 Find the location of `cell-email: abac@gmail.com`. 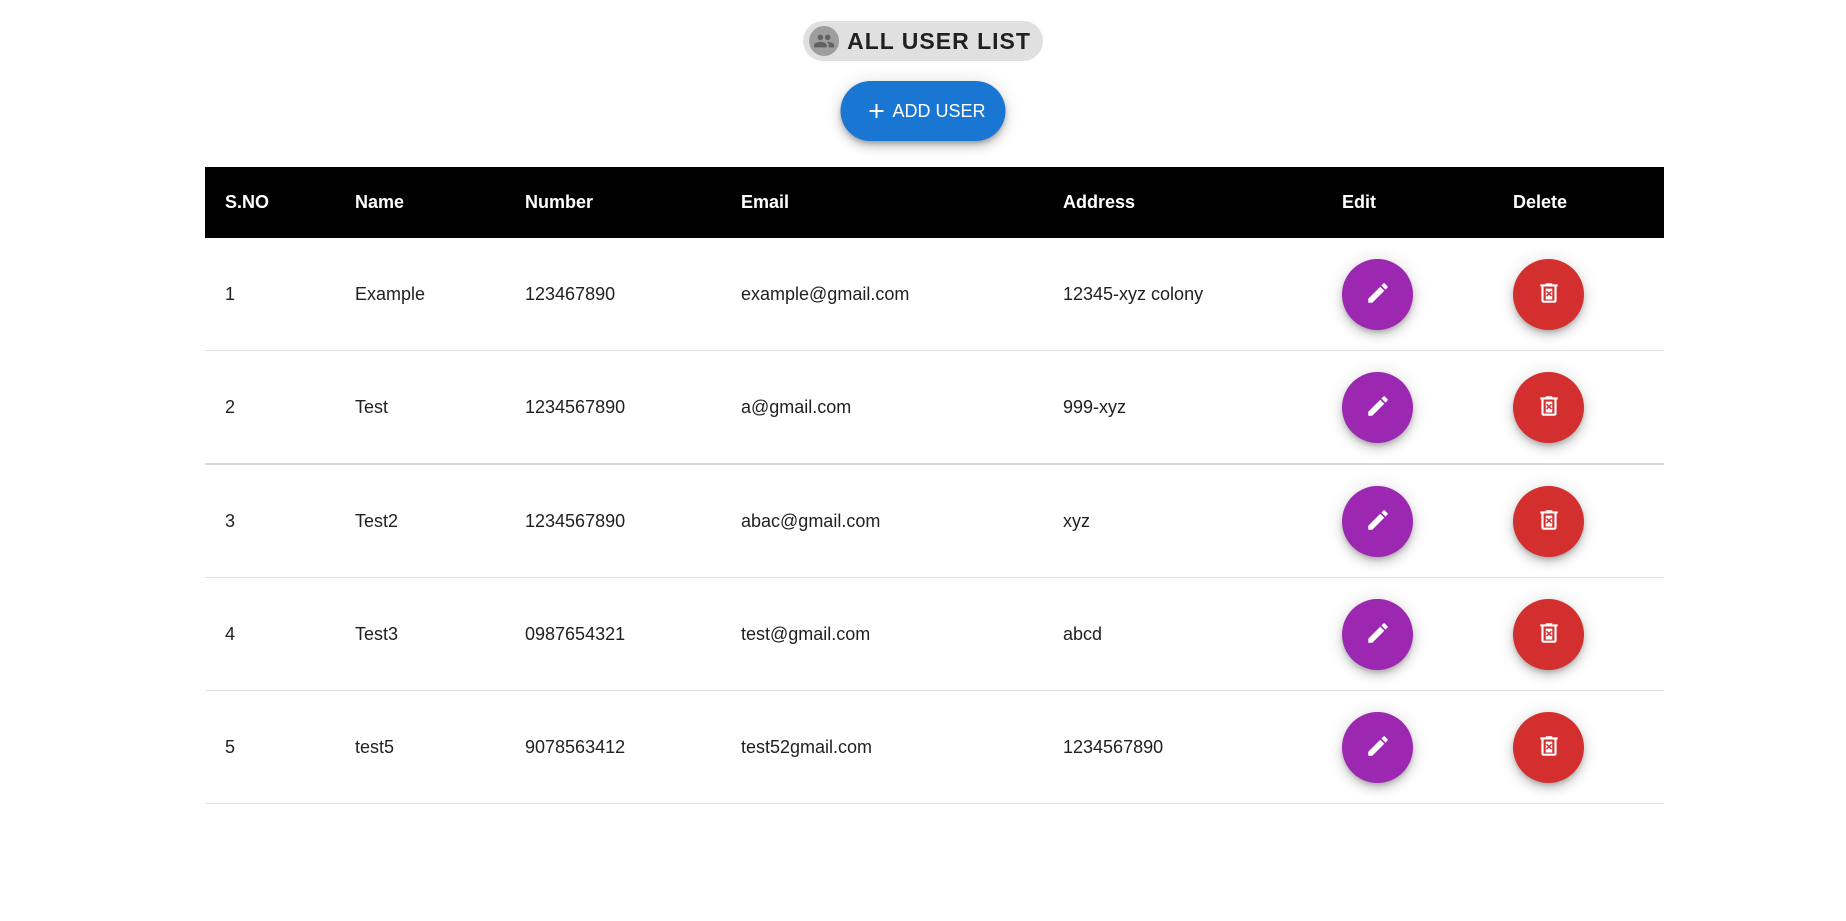

cell-email: abac@gmail.com is located at coordinates (882, 521).